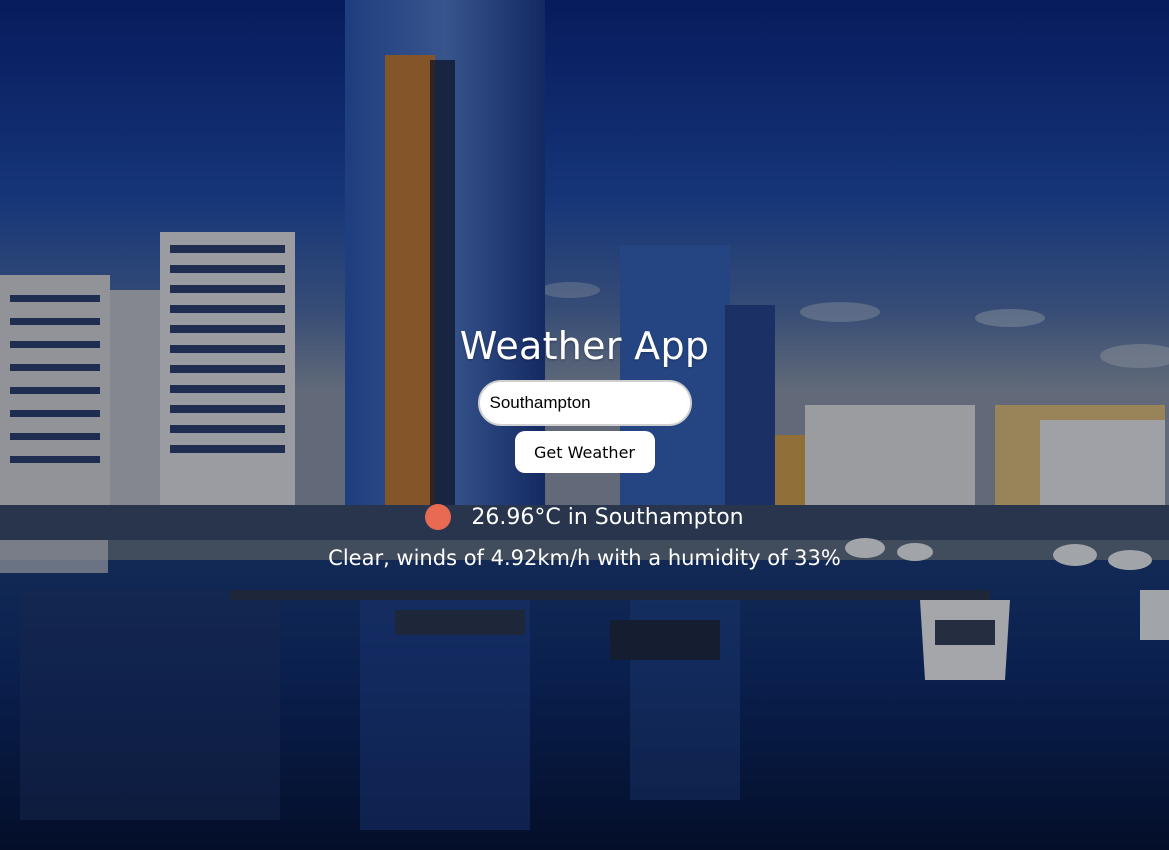 This screenshot has width=1169, height=850. What do you see at coordinates (584, 346) in the screenshot?
I see `app-title: Weather App` at bounding box center [584, 346].